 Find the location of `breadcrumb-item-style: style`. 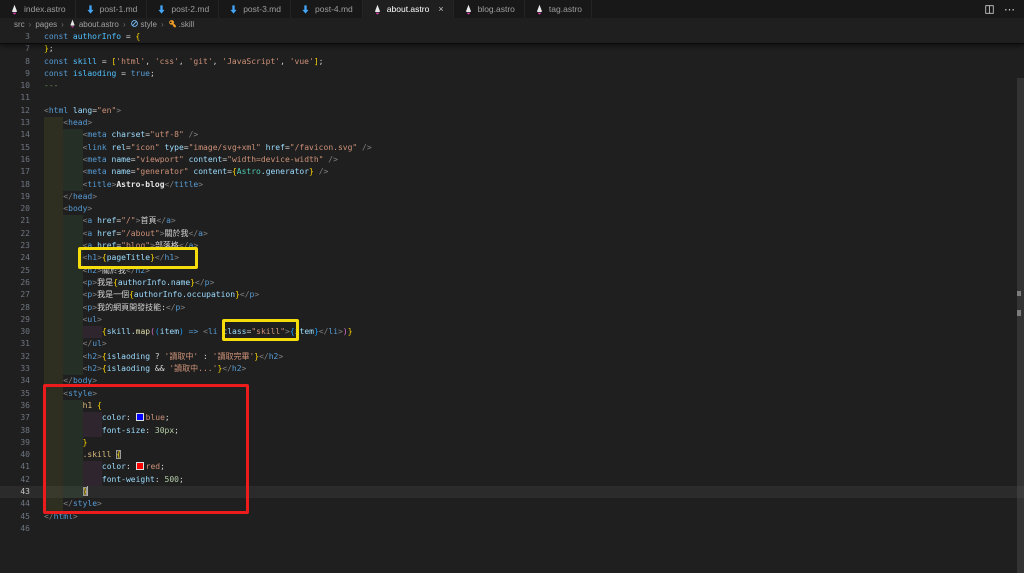

breadcrumb-item-style: style is located at coordinates (143, 24).